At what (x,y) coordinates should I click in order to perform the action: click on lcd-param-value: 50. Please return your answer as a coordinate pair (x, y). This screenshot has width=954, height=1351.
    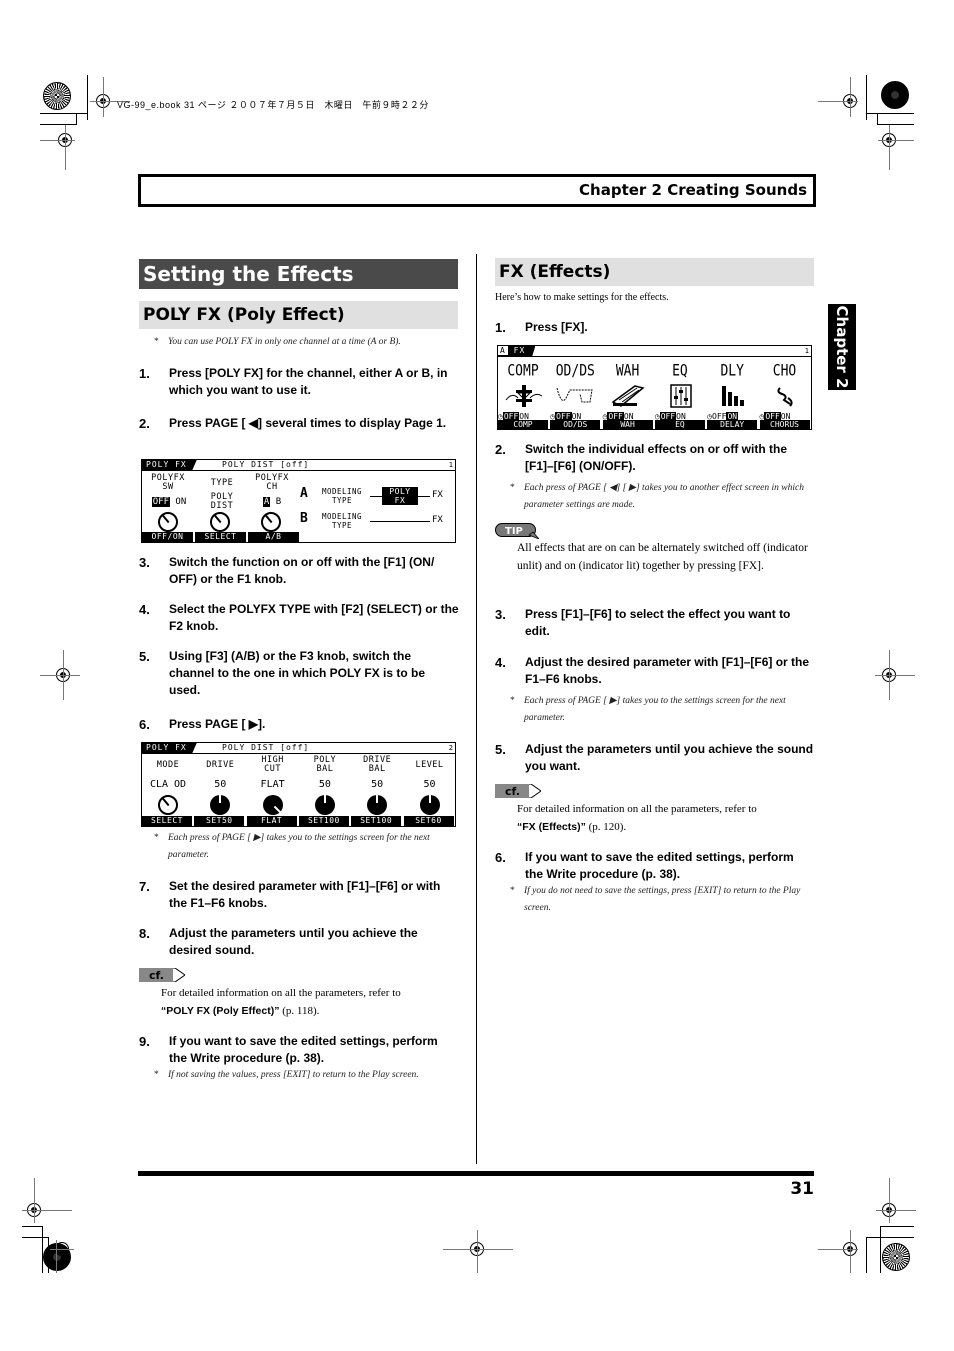
    Looking at the image, I should click on (377, 784).